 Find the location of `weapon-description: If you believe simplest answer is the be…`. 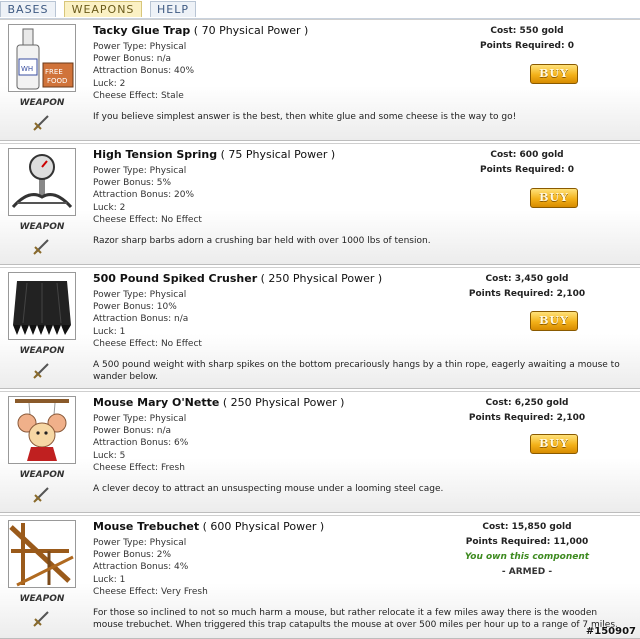

weapon-description: If you believe simplest answer is the be… is located at coordinates (305, 117).